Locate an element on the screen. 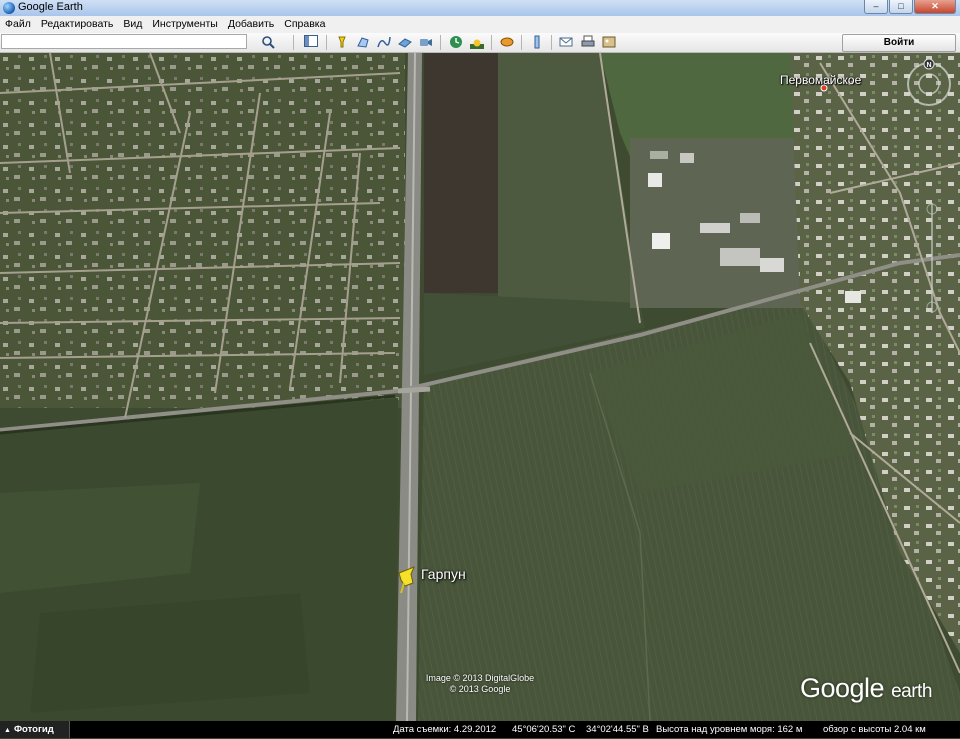 The height and width of the screenshot is (739, 960). path-icon is located at coordinates (384, 42).